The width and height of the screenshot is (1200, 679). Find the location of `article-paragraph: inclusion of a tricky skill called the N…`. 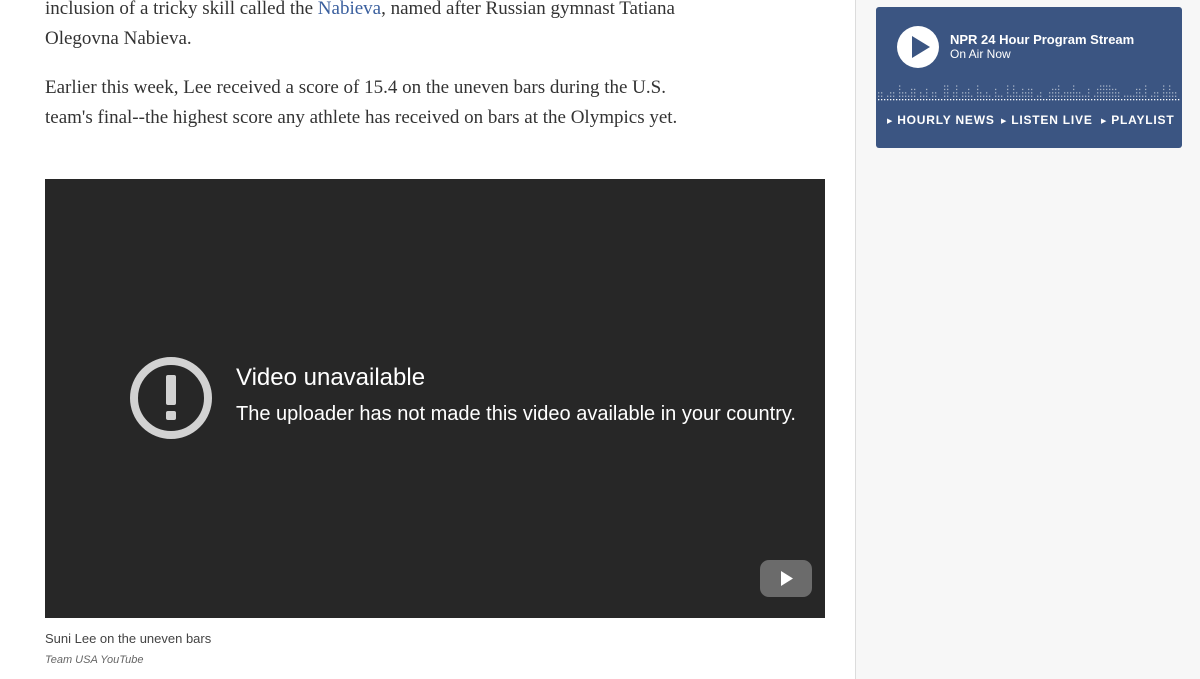

article-paragraph: inclusion of a tricky skill called the N… is located at coordinates (440, 27).